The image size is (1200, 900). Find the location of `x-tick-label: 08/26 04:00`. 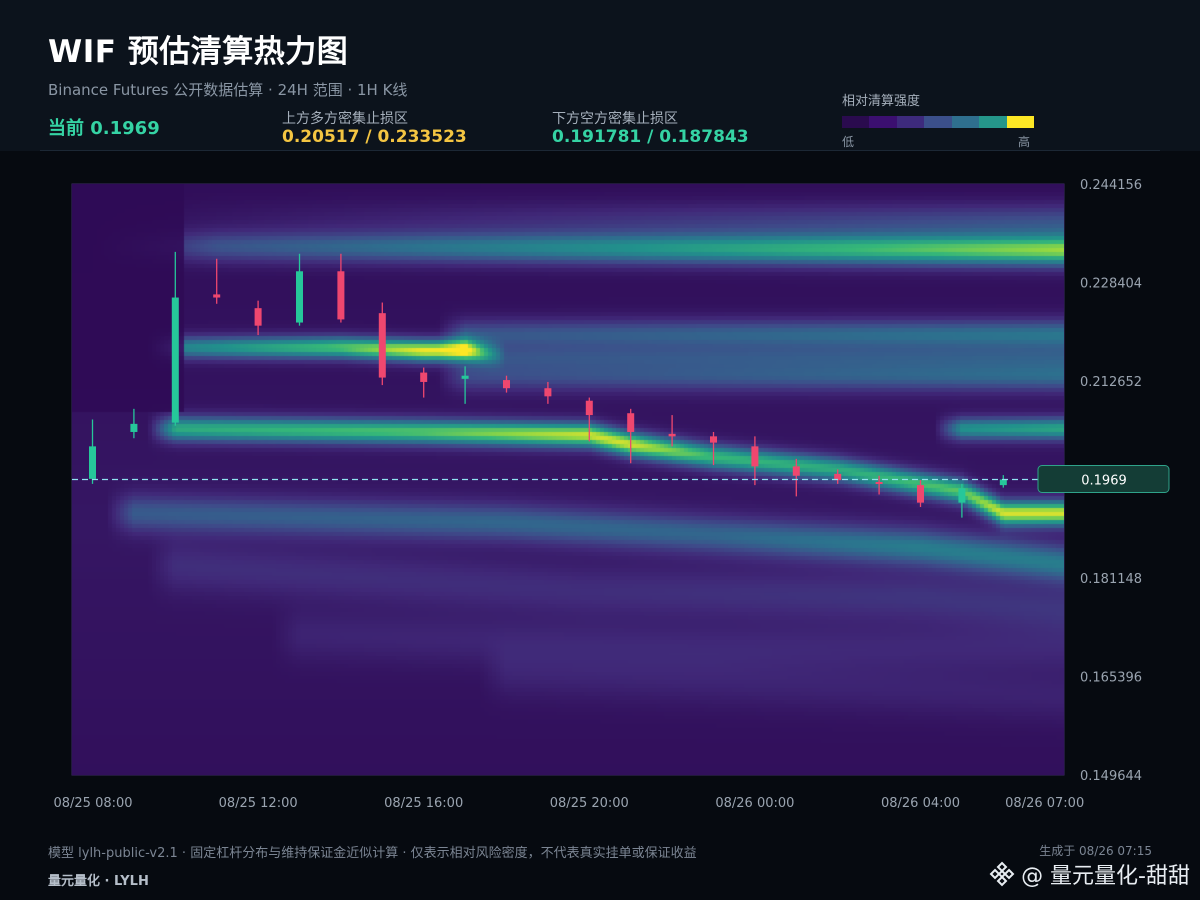

x-tick-label: 08/26 04:00 is located at coordinates (920, 803).